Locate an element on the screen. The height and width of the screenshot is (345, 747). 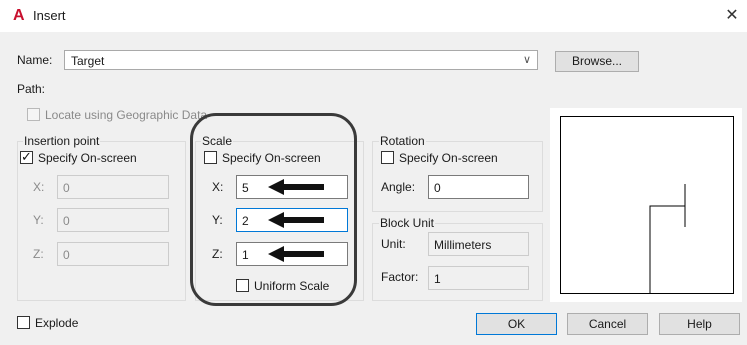
unit-label: Unit: is located at coordinates (393, 244).